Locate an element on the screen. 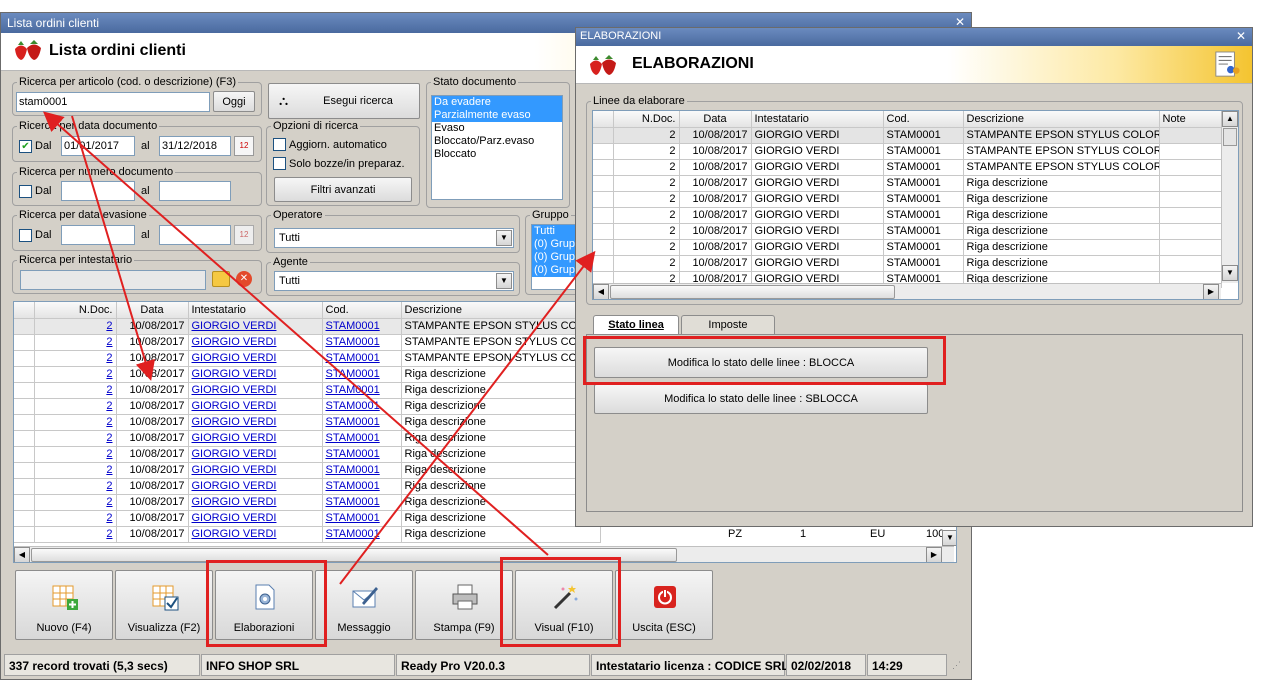 This screenshot has height=685, width=1264. status-item: Evaso is located at coordinates (497, 128).